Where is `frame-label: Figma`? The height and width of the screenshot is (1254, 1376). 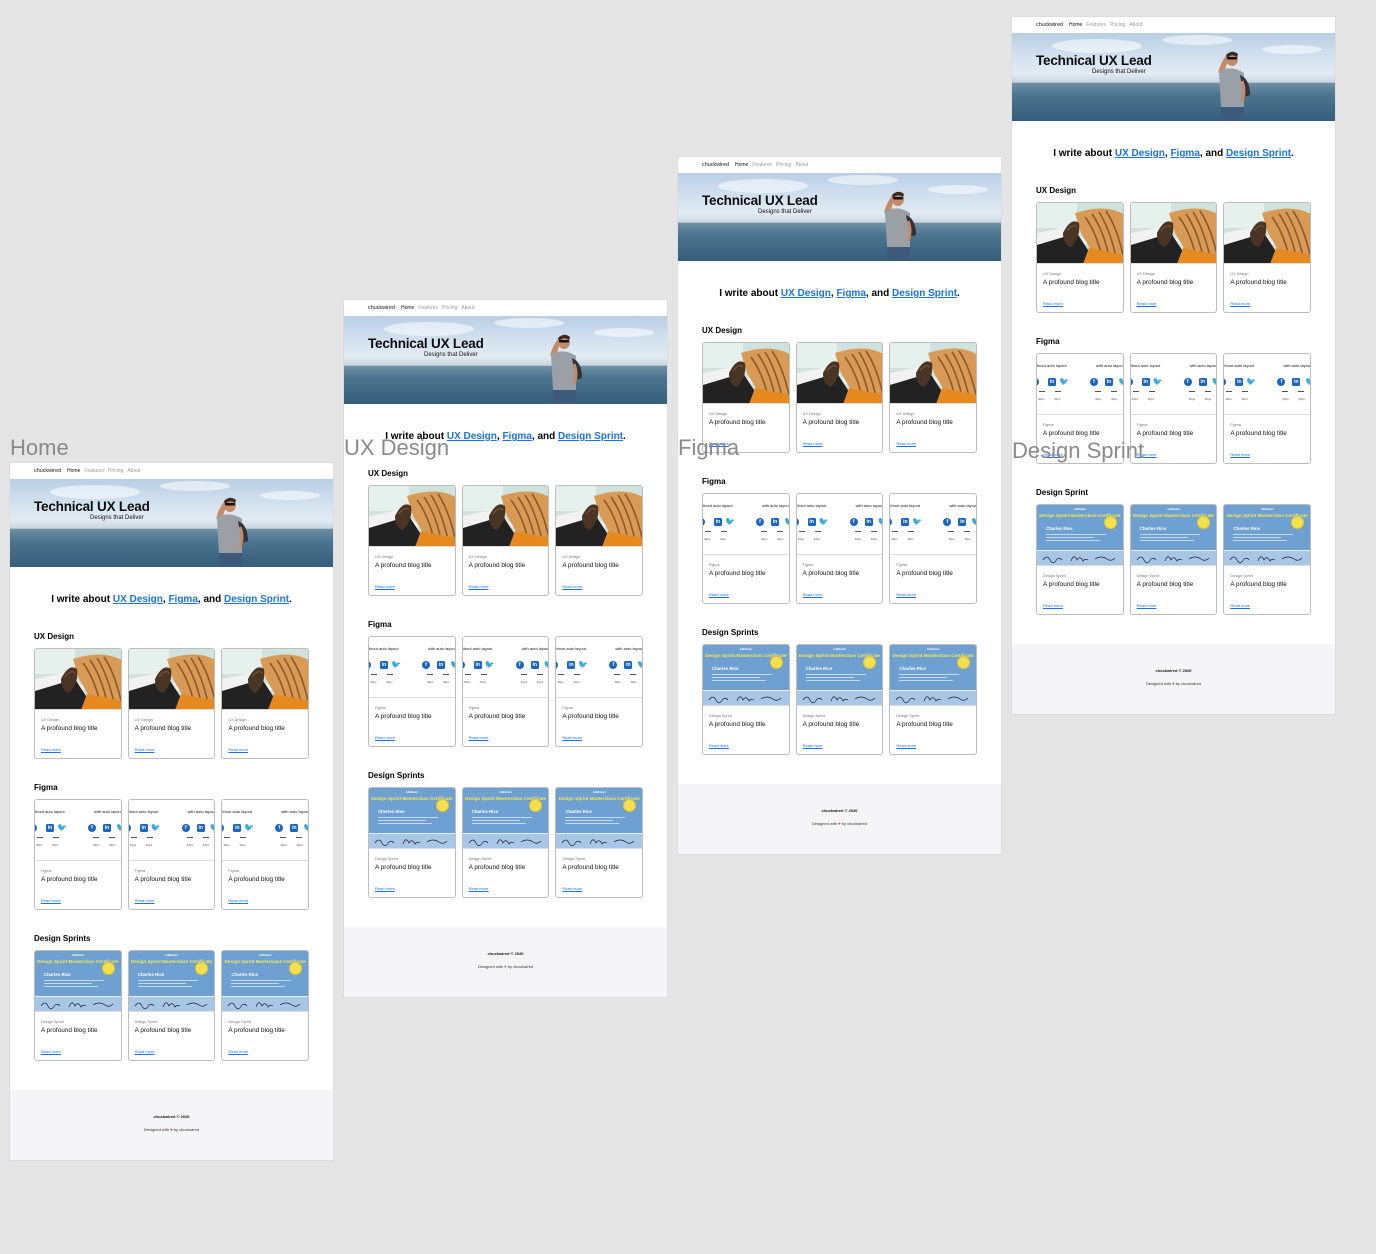 frame-label: Figma is located at coordinates (708, 448).